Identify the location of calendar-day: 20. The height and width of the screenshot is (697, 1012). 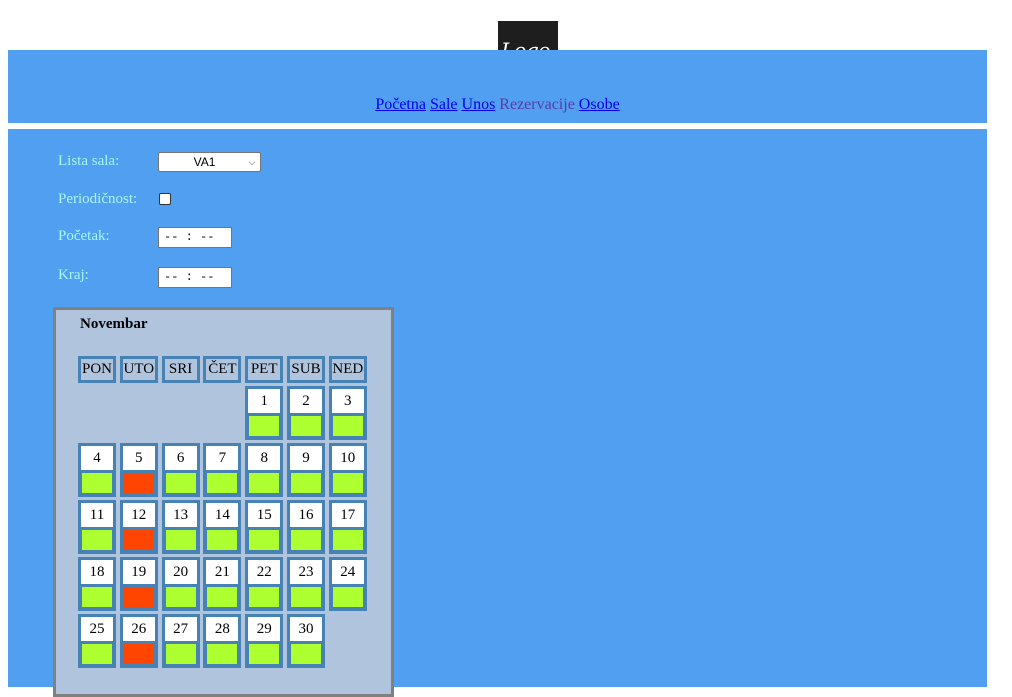
(180, 584).